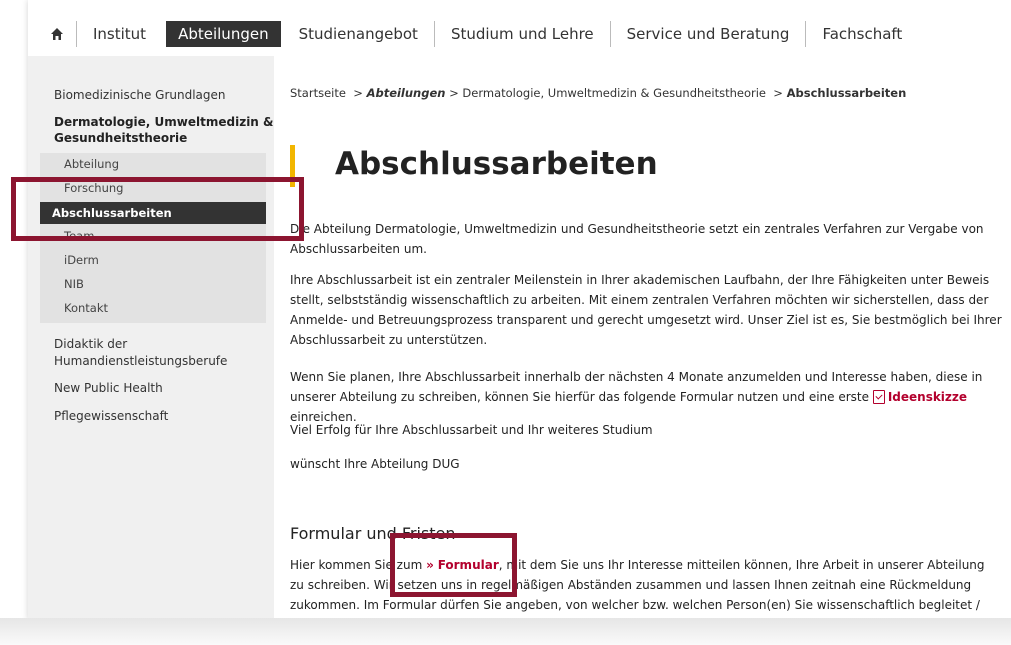  Describe the element at coordinates (91, 164) in the screenshot. I see `subnav-item-abteilung: Abteilung` at that location.